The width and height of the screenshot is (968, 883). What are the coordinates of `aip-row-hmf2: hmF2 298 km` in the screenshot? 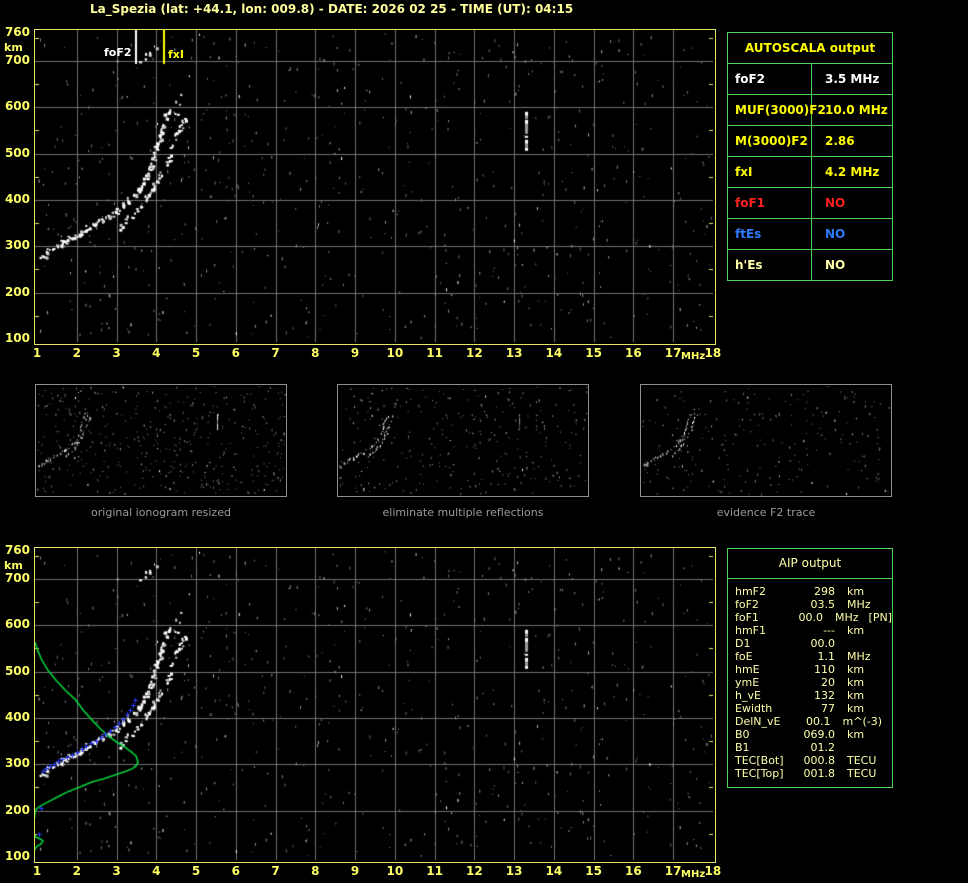 It's located at (810, 591).